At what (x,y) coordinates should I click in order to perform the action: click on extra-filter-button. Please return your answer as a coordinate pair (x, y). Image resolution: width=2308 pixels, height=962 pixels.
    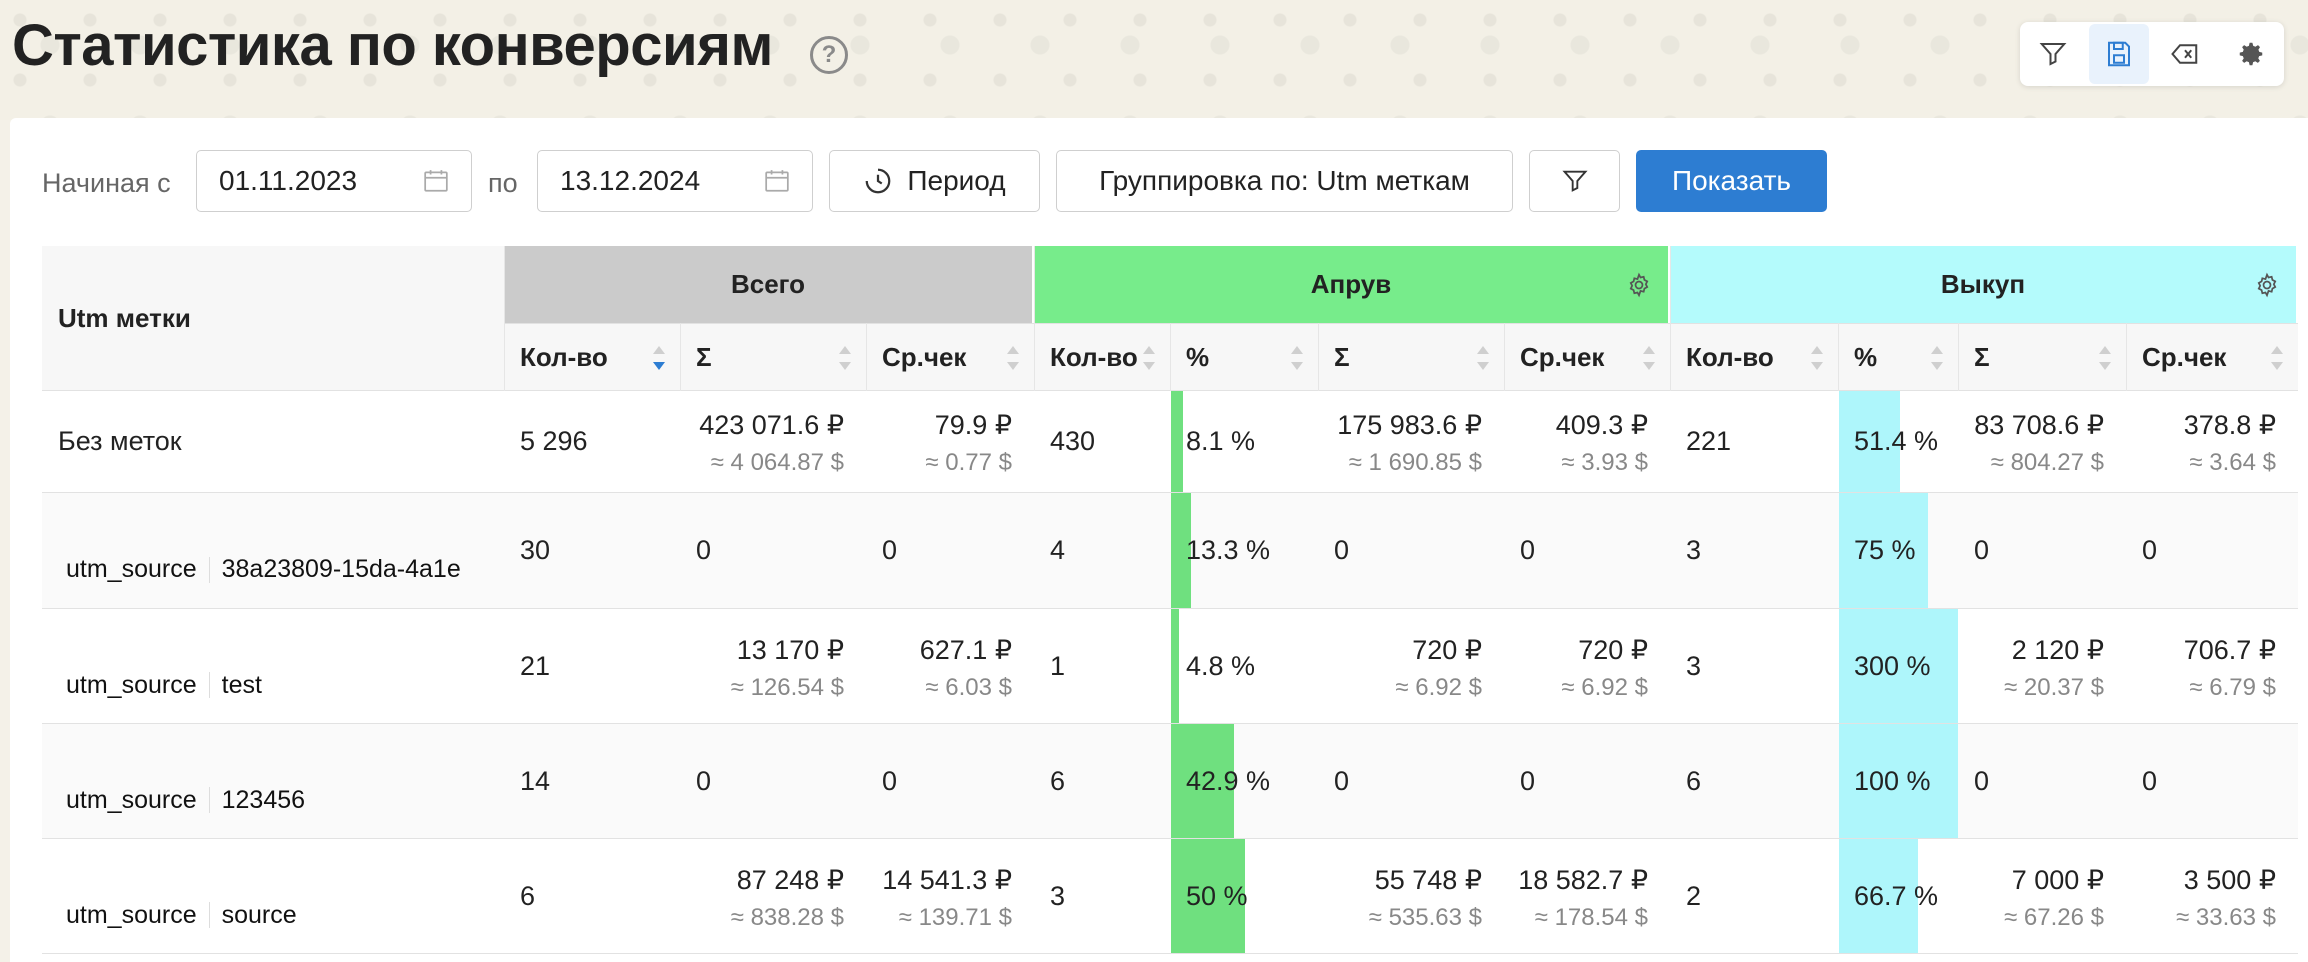
    Looking at the image, I should click on (1574, 181).